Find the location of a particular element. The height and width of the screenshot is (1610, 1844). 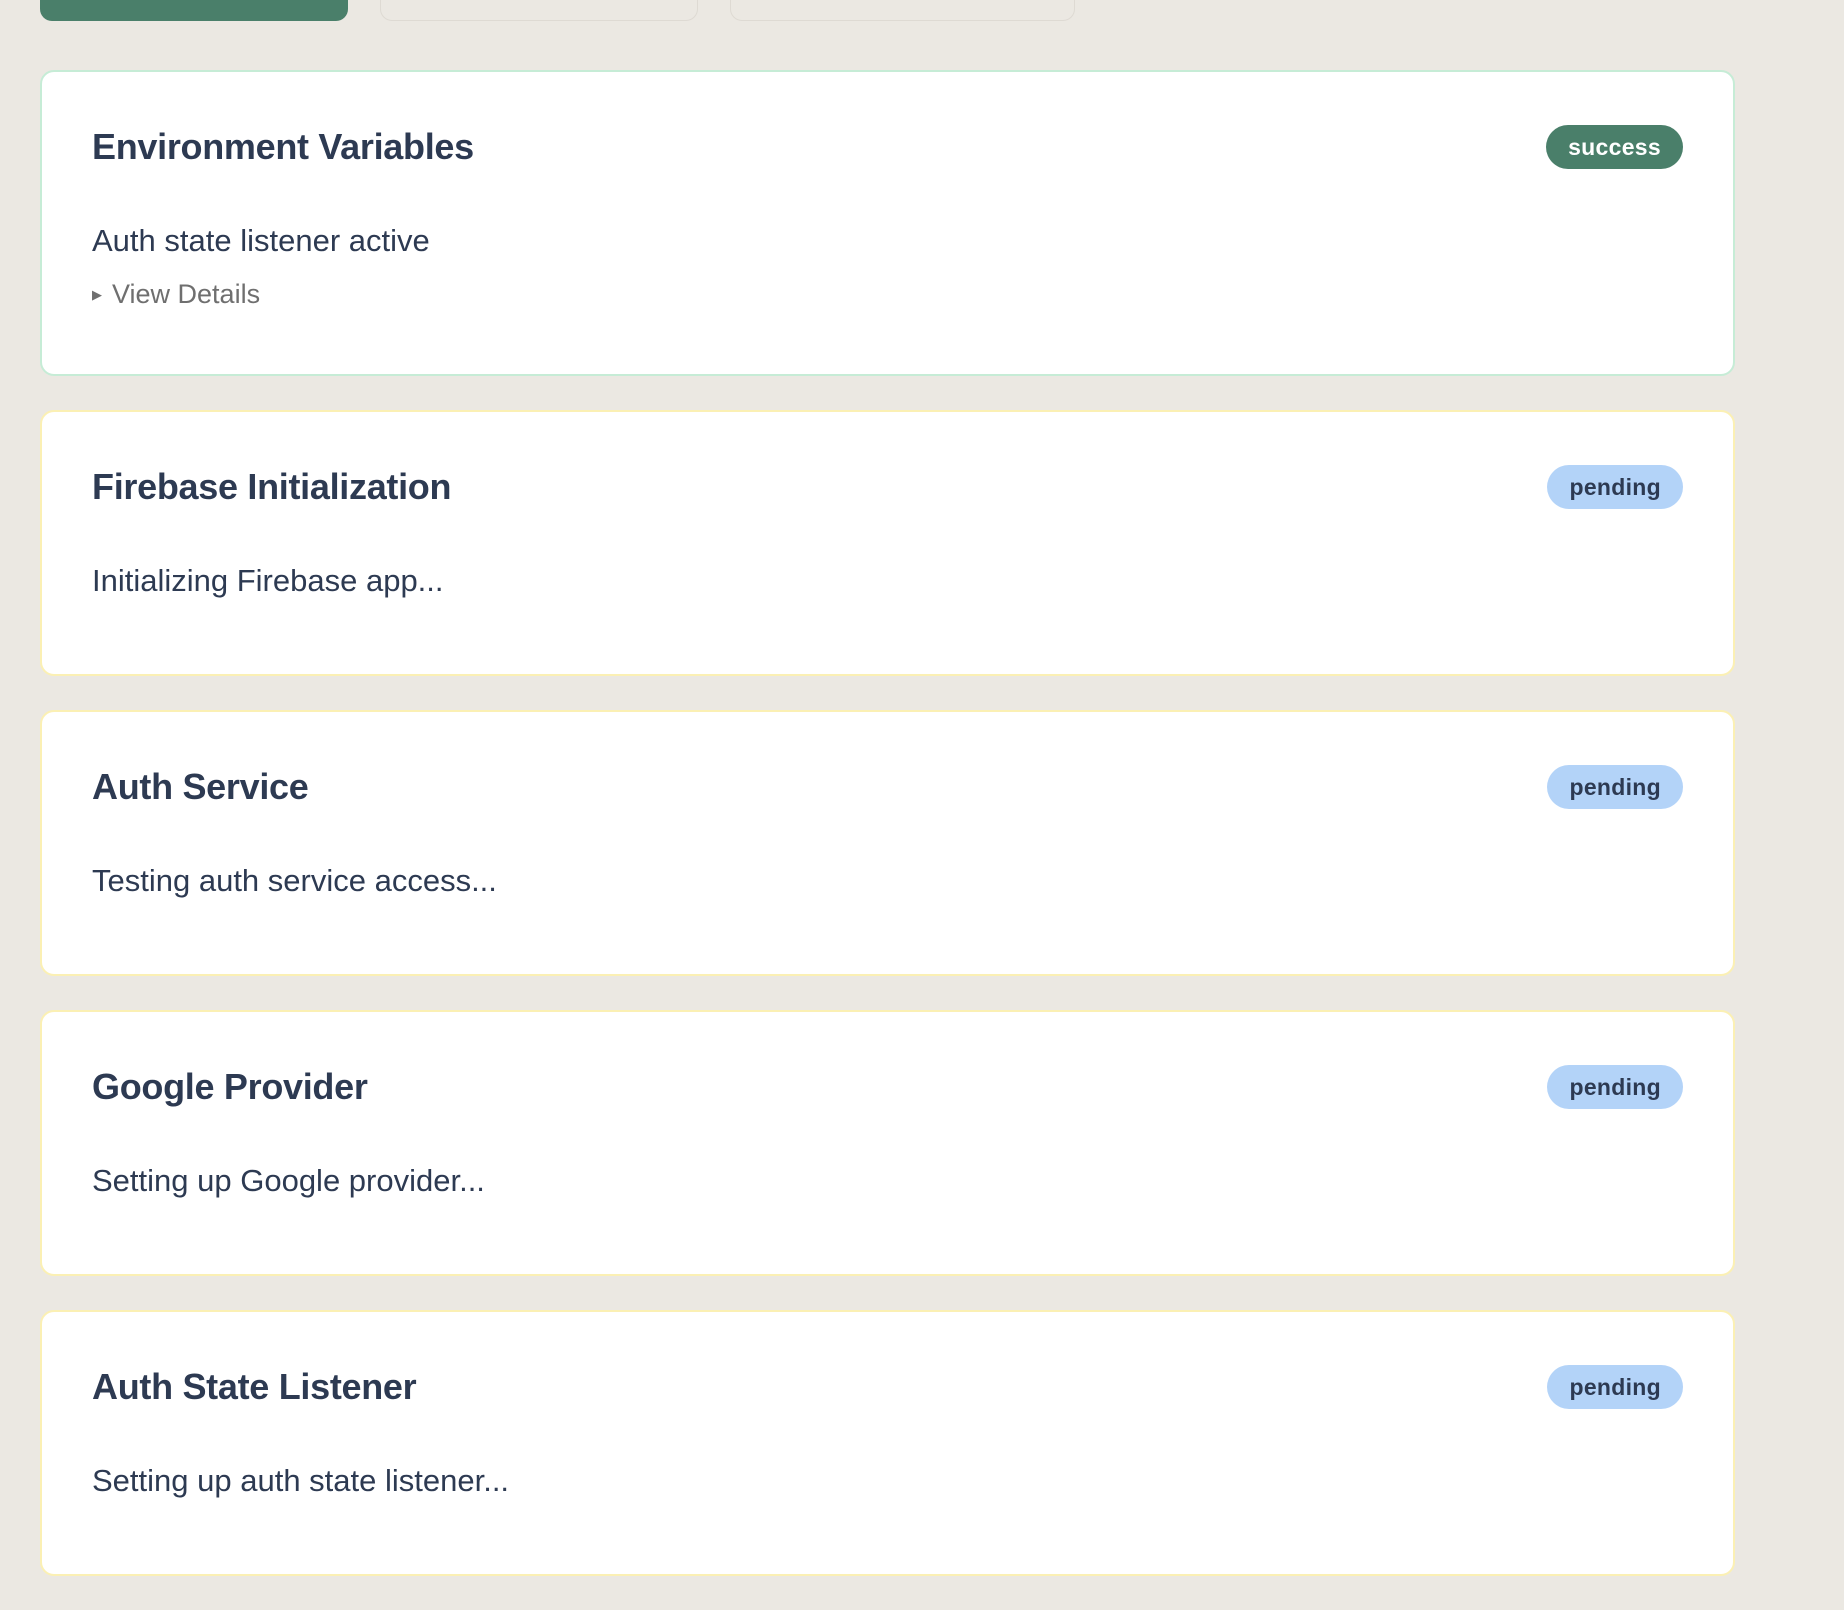

card-header: Google Provider pending is located at coordinates (887, 1060).